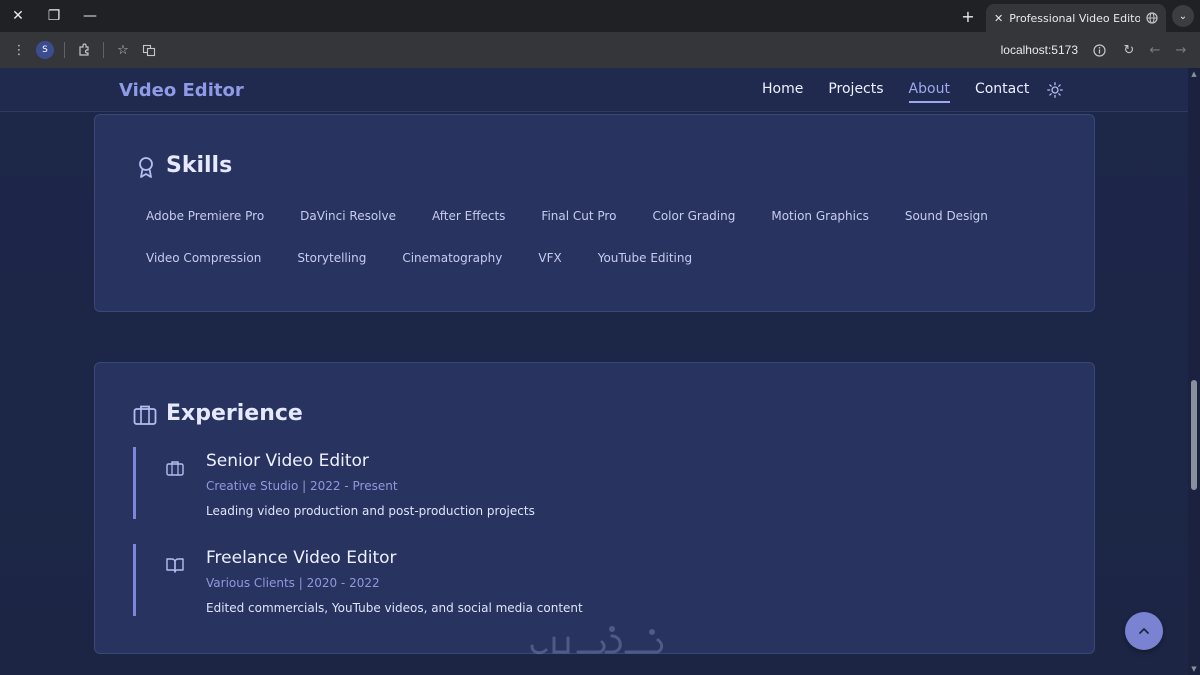 The image size is (1200, 675). I want to click on new-tab-icon: +, so click(968, 16).